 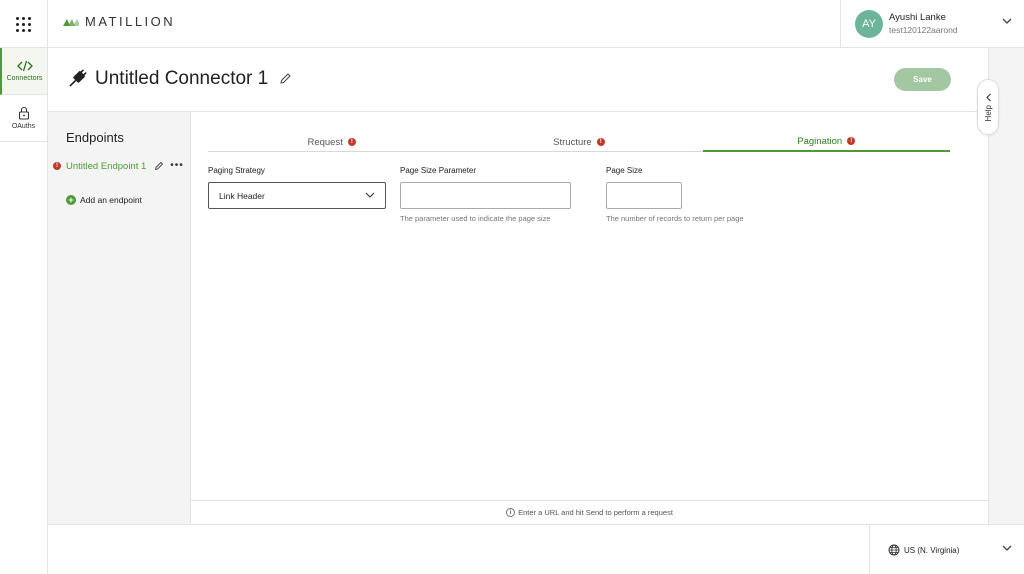 I want to click on left-nav-rail: Connectors OAuths, so click(x=24, y=311).